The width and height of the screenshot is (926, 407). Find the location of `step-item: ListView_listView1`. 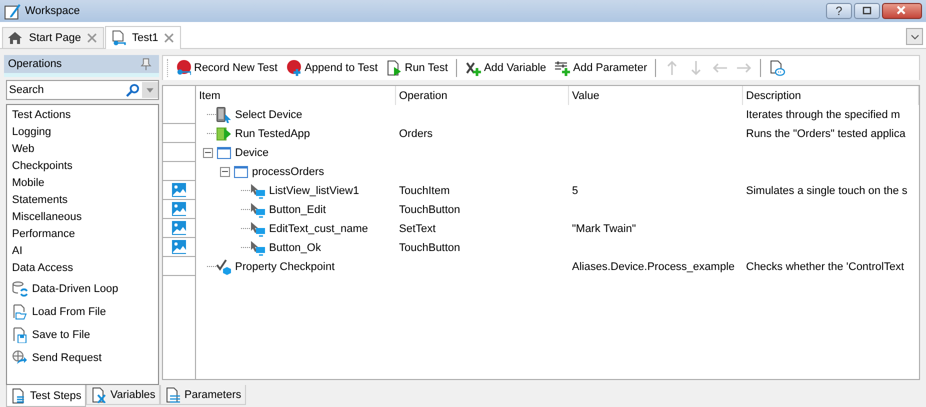

step-item: ListView_listView1 is located at coordinates (314, 190).